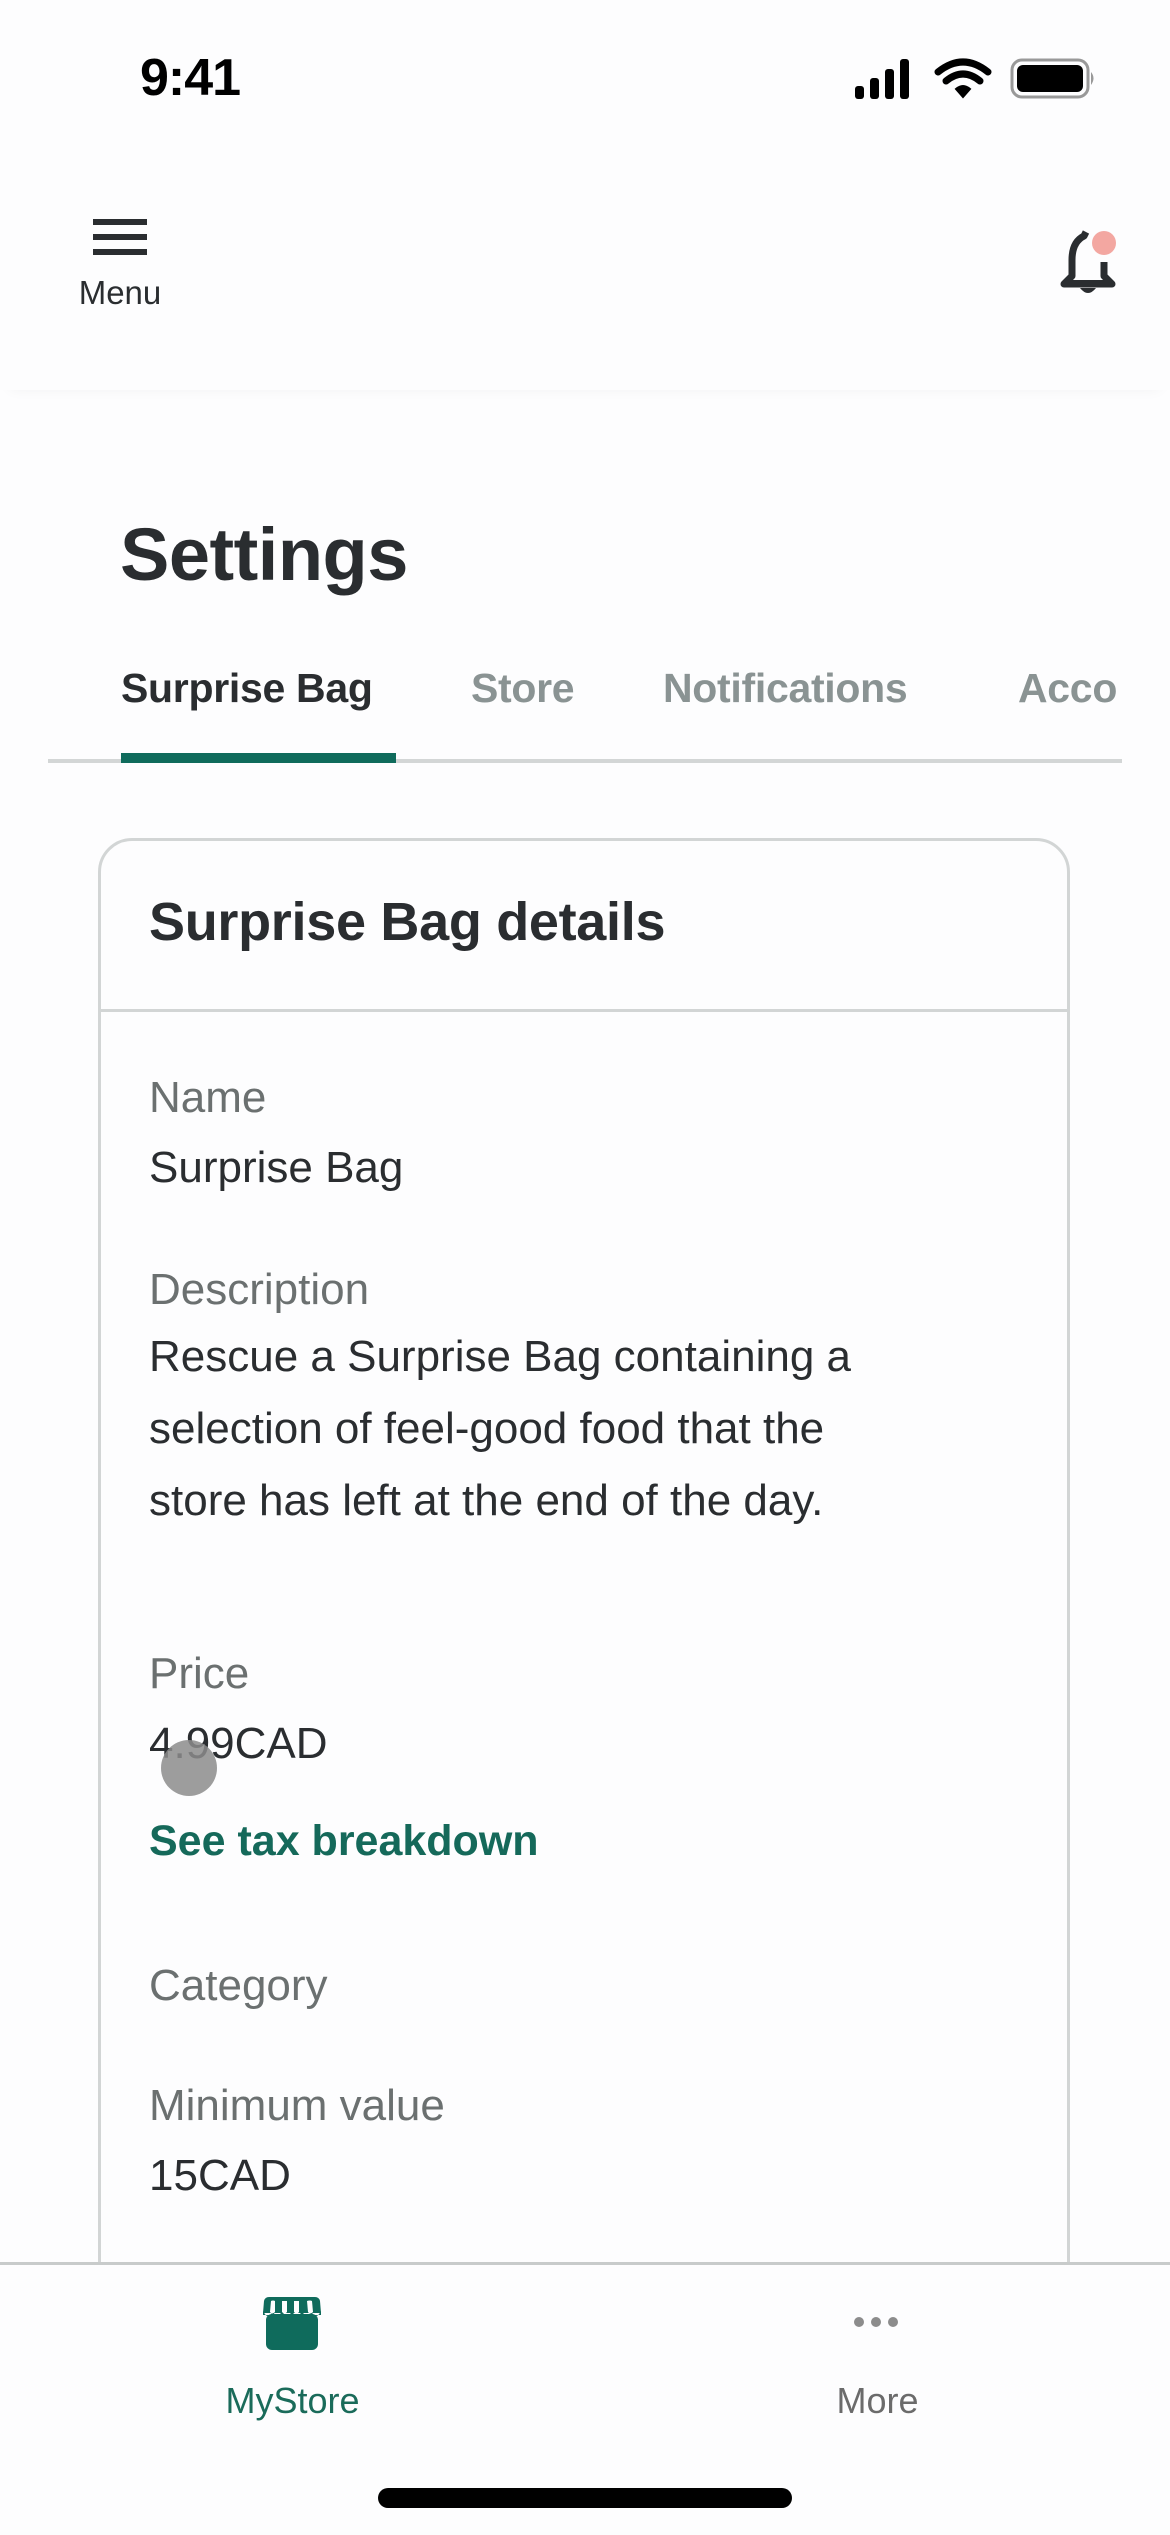  What do you see at coordinates (1067, 688) in the screenshot?
I see `tab-account: Acco` at bounding box center [1067, 688].